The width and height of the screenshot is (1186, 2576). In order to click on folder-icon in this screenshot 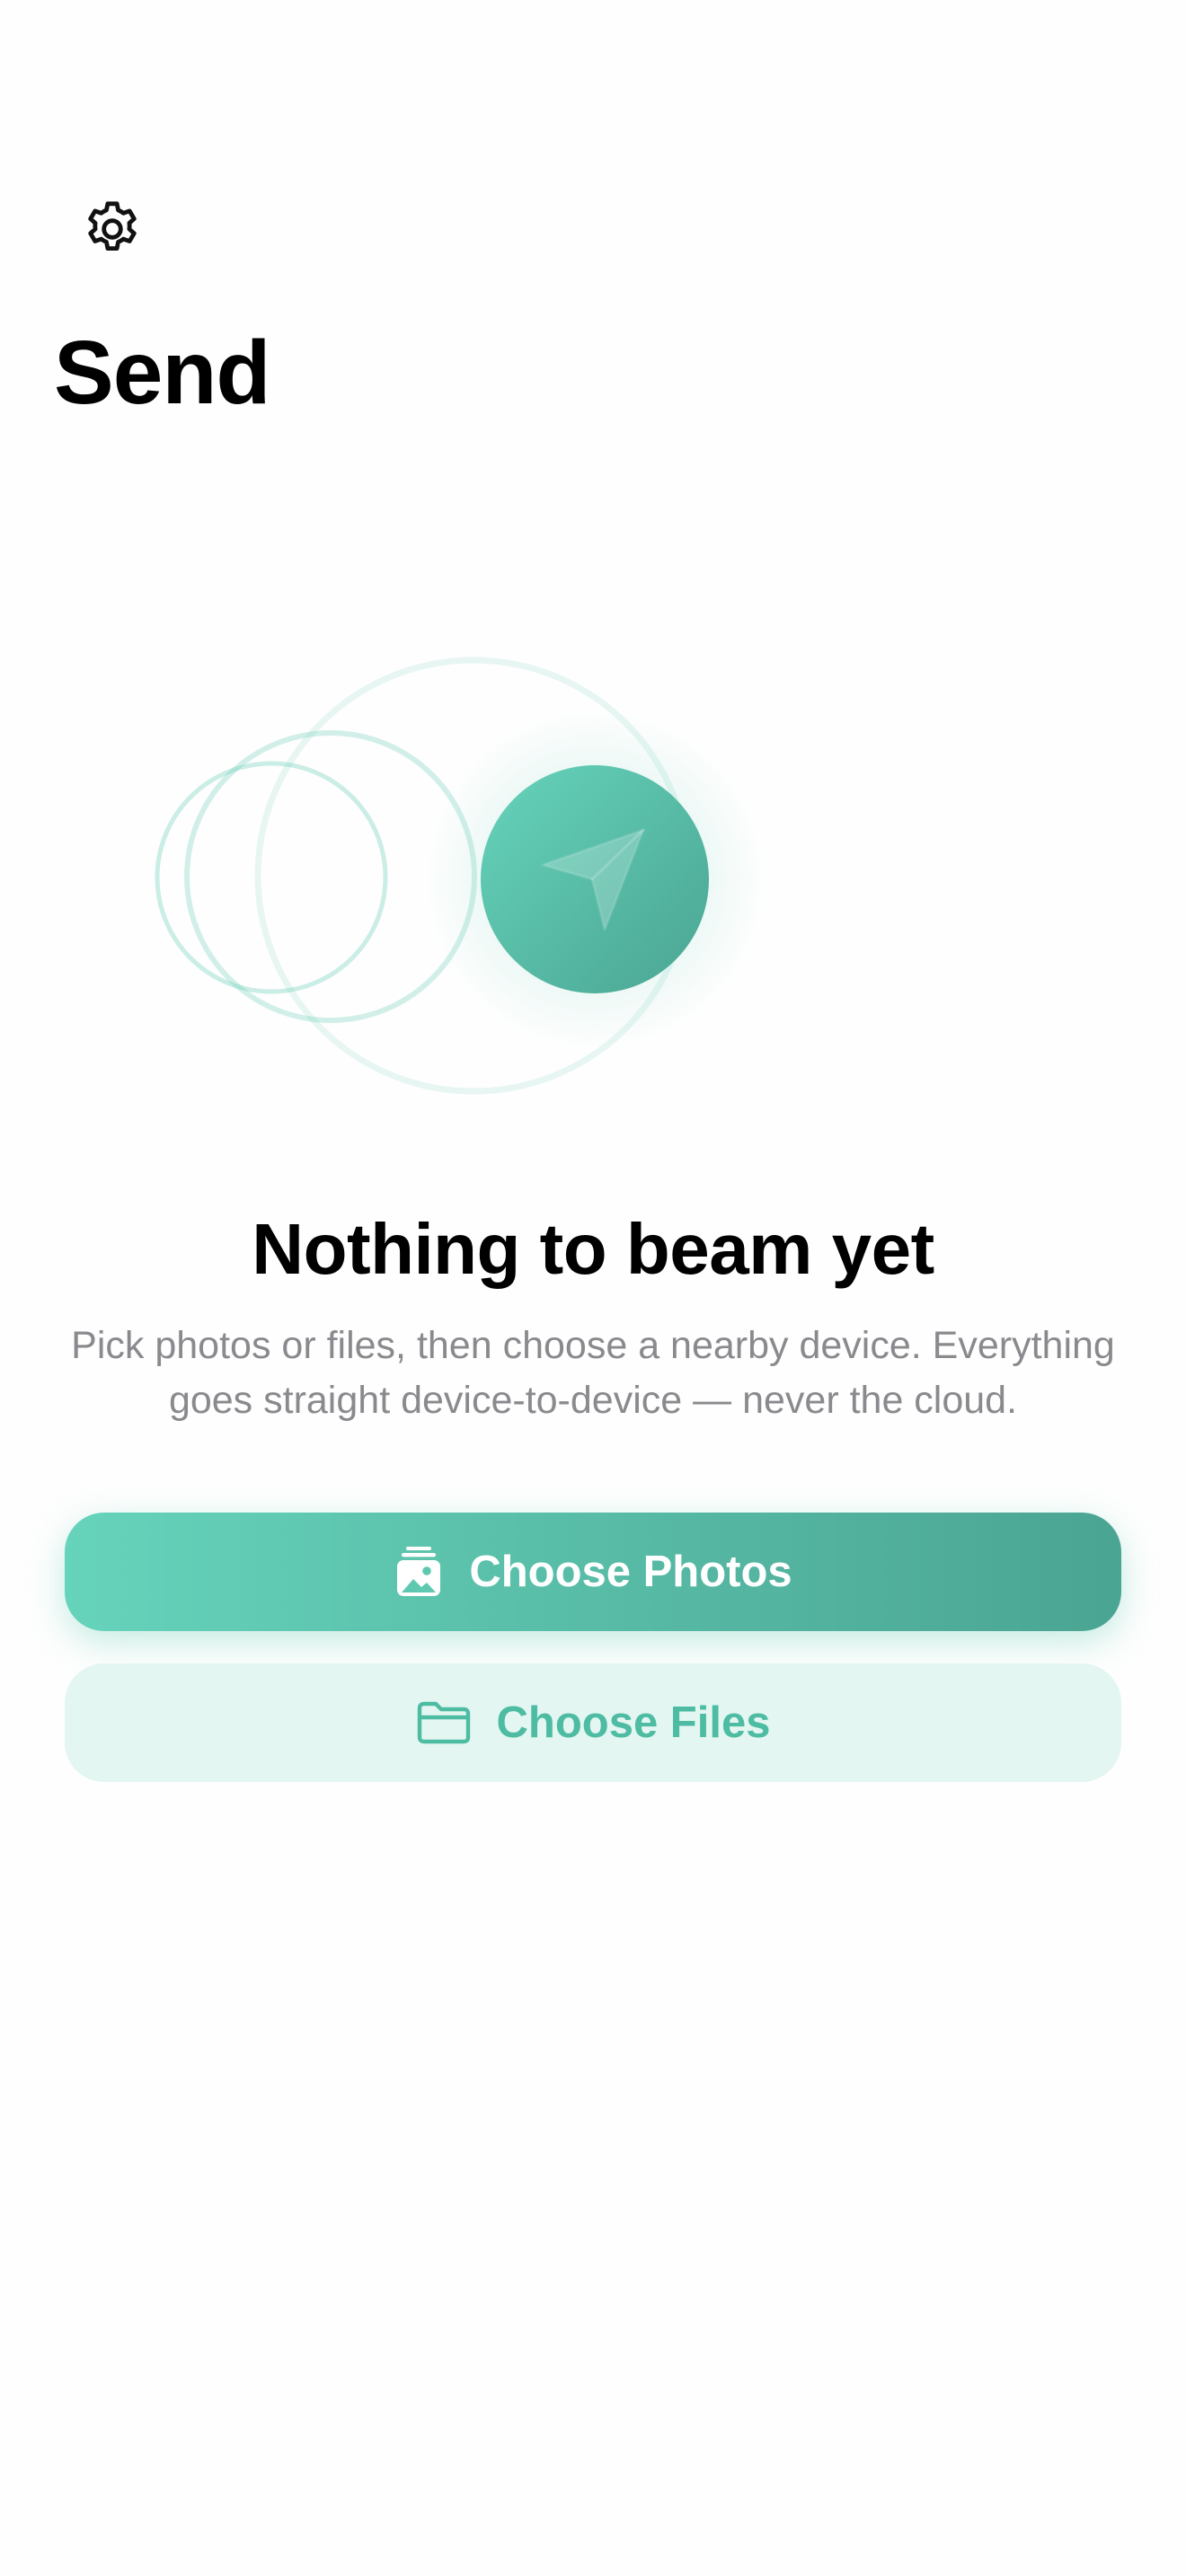, I will do `click(444, 1722)`.